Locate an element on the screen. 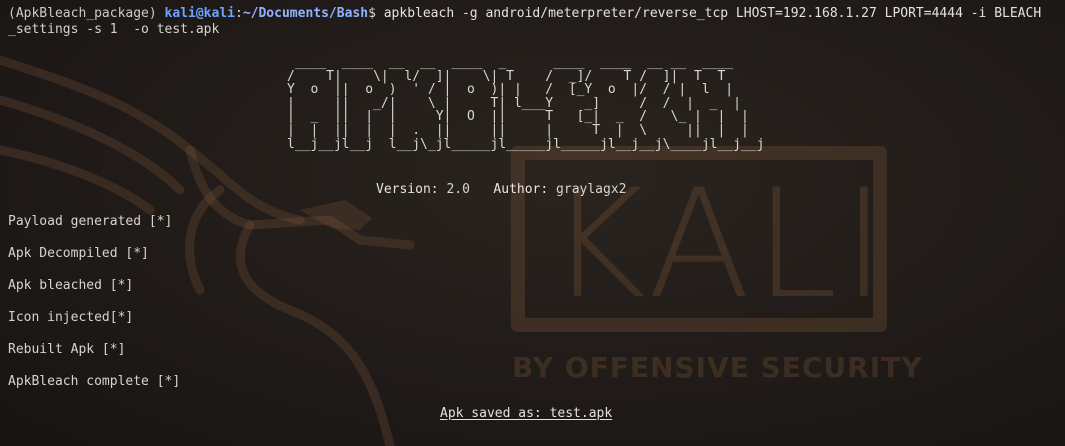 The width and height of the screenshot is (1065, 446). version-label: Version: is located at coordinates (407, 189).